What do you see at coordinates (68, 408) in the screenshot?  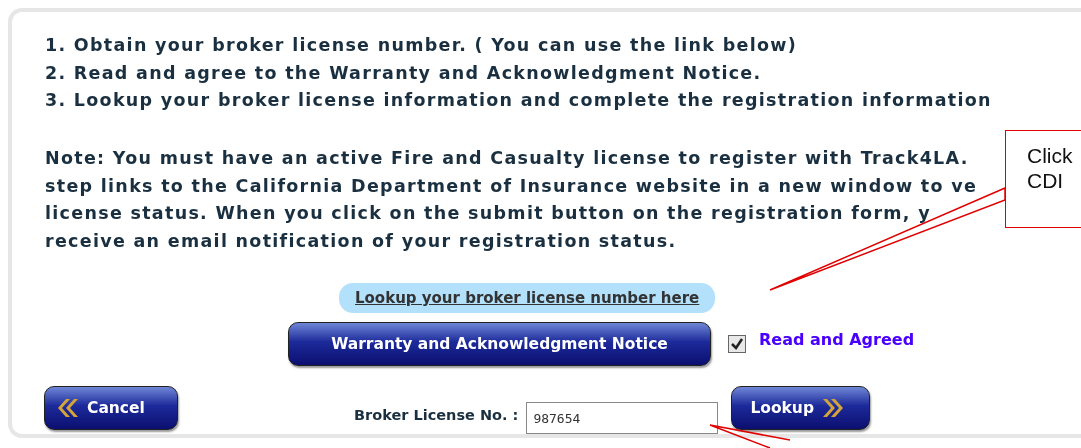 I see `double-chevron-left-icon` at bounding box center [68, 408].